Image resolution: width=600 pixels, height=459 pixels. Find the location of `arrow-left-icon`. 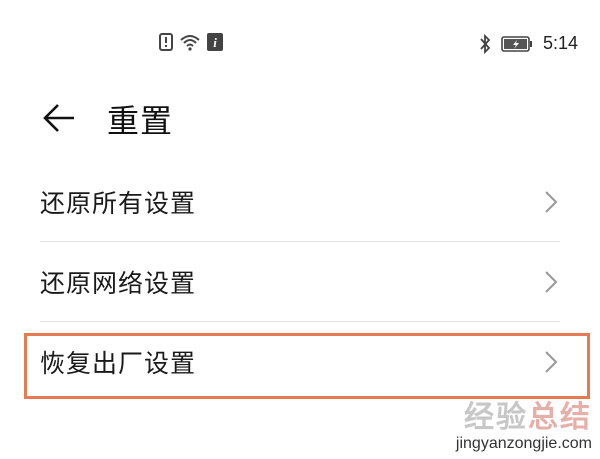

arrow-left-icon is located at coordinates (60, 118).